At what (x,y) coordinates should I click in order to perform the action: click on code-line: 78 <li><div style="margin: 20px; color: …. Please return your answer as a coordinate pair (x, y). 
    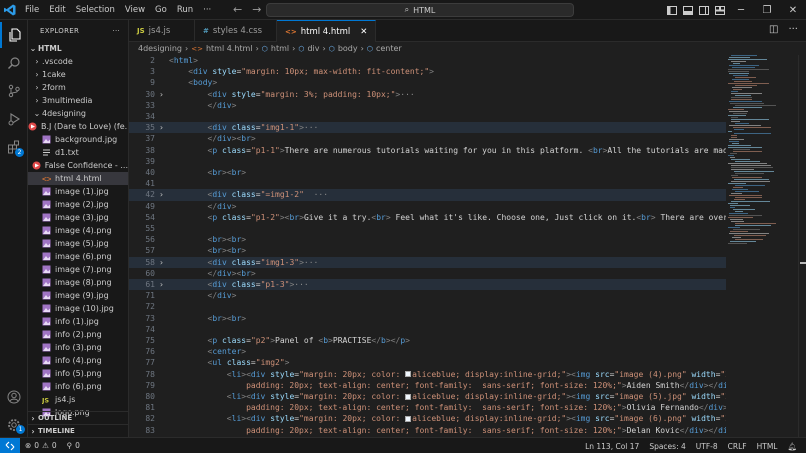
    Looking at the image, I should click on (427, 374).